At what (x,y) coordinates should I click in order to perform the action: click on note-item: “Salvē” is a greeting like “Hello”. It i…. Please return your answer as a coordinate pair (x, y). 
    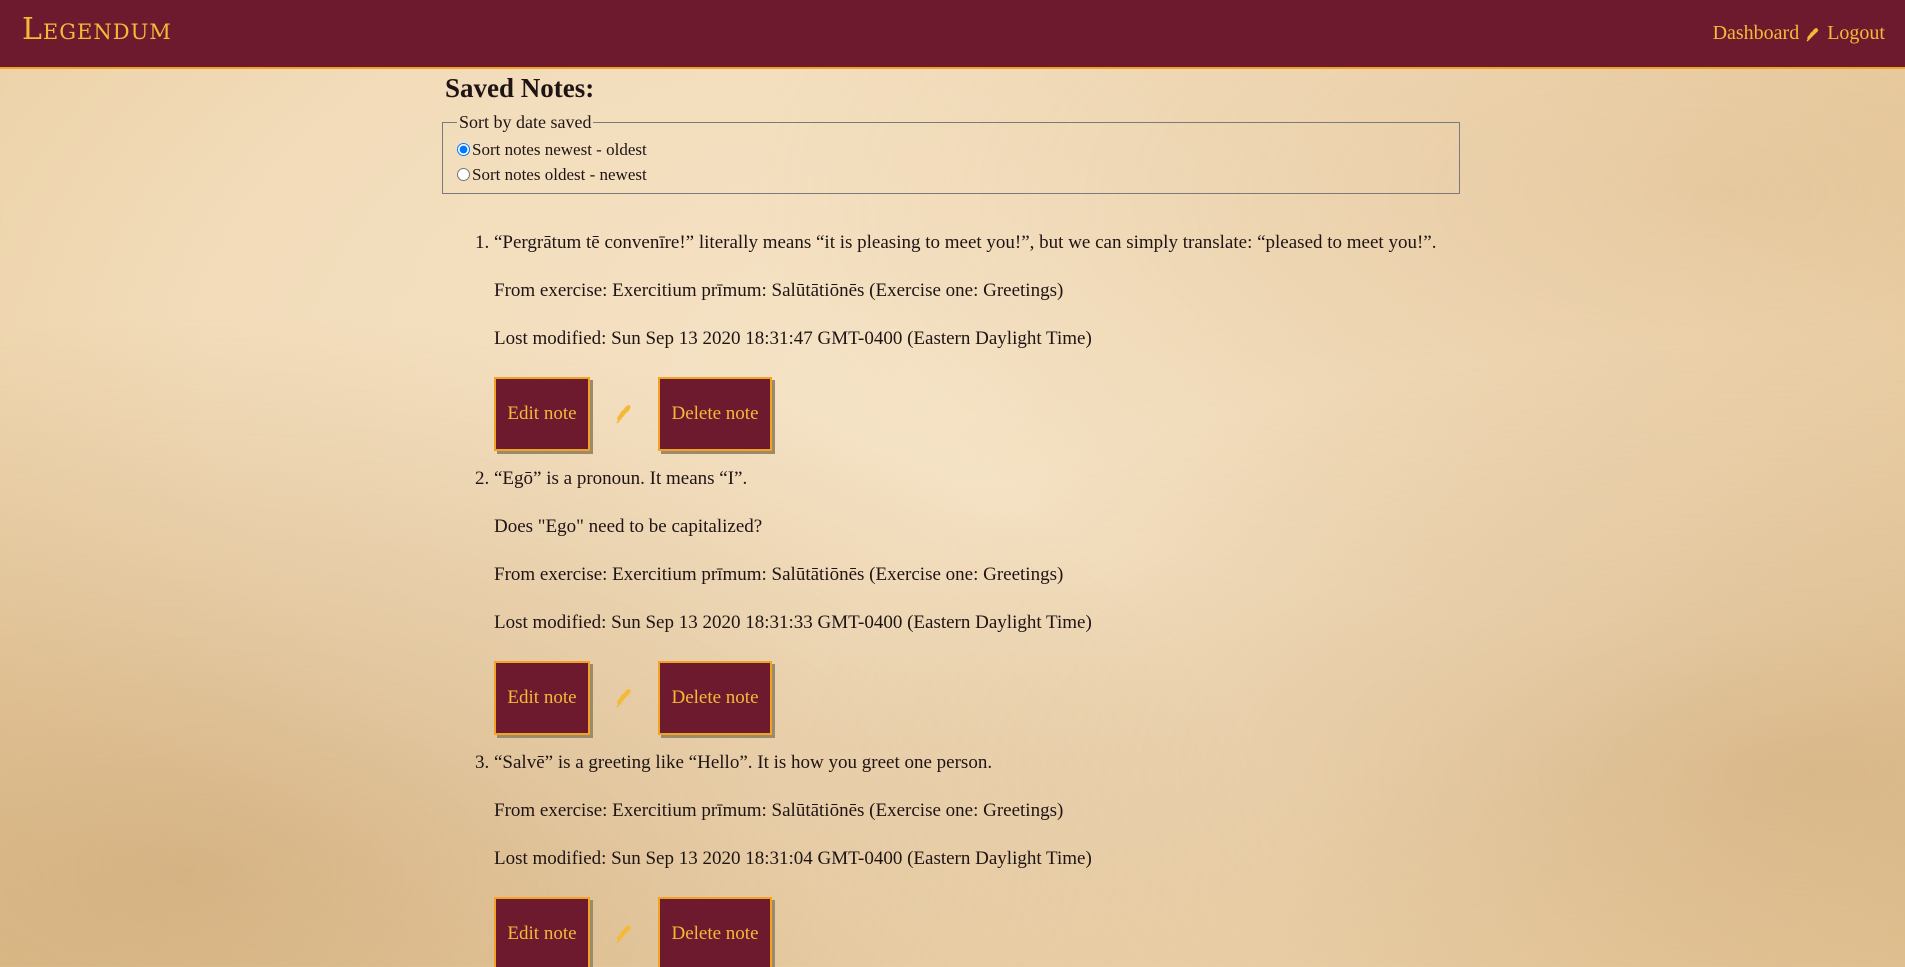
    Looking at the image, I should click on (978, 859).